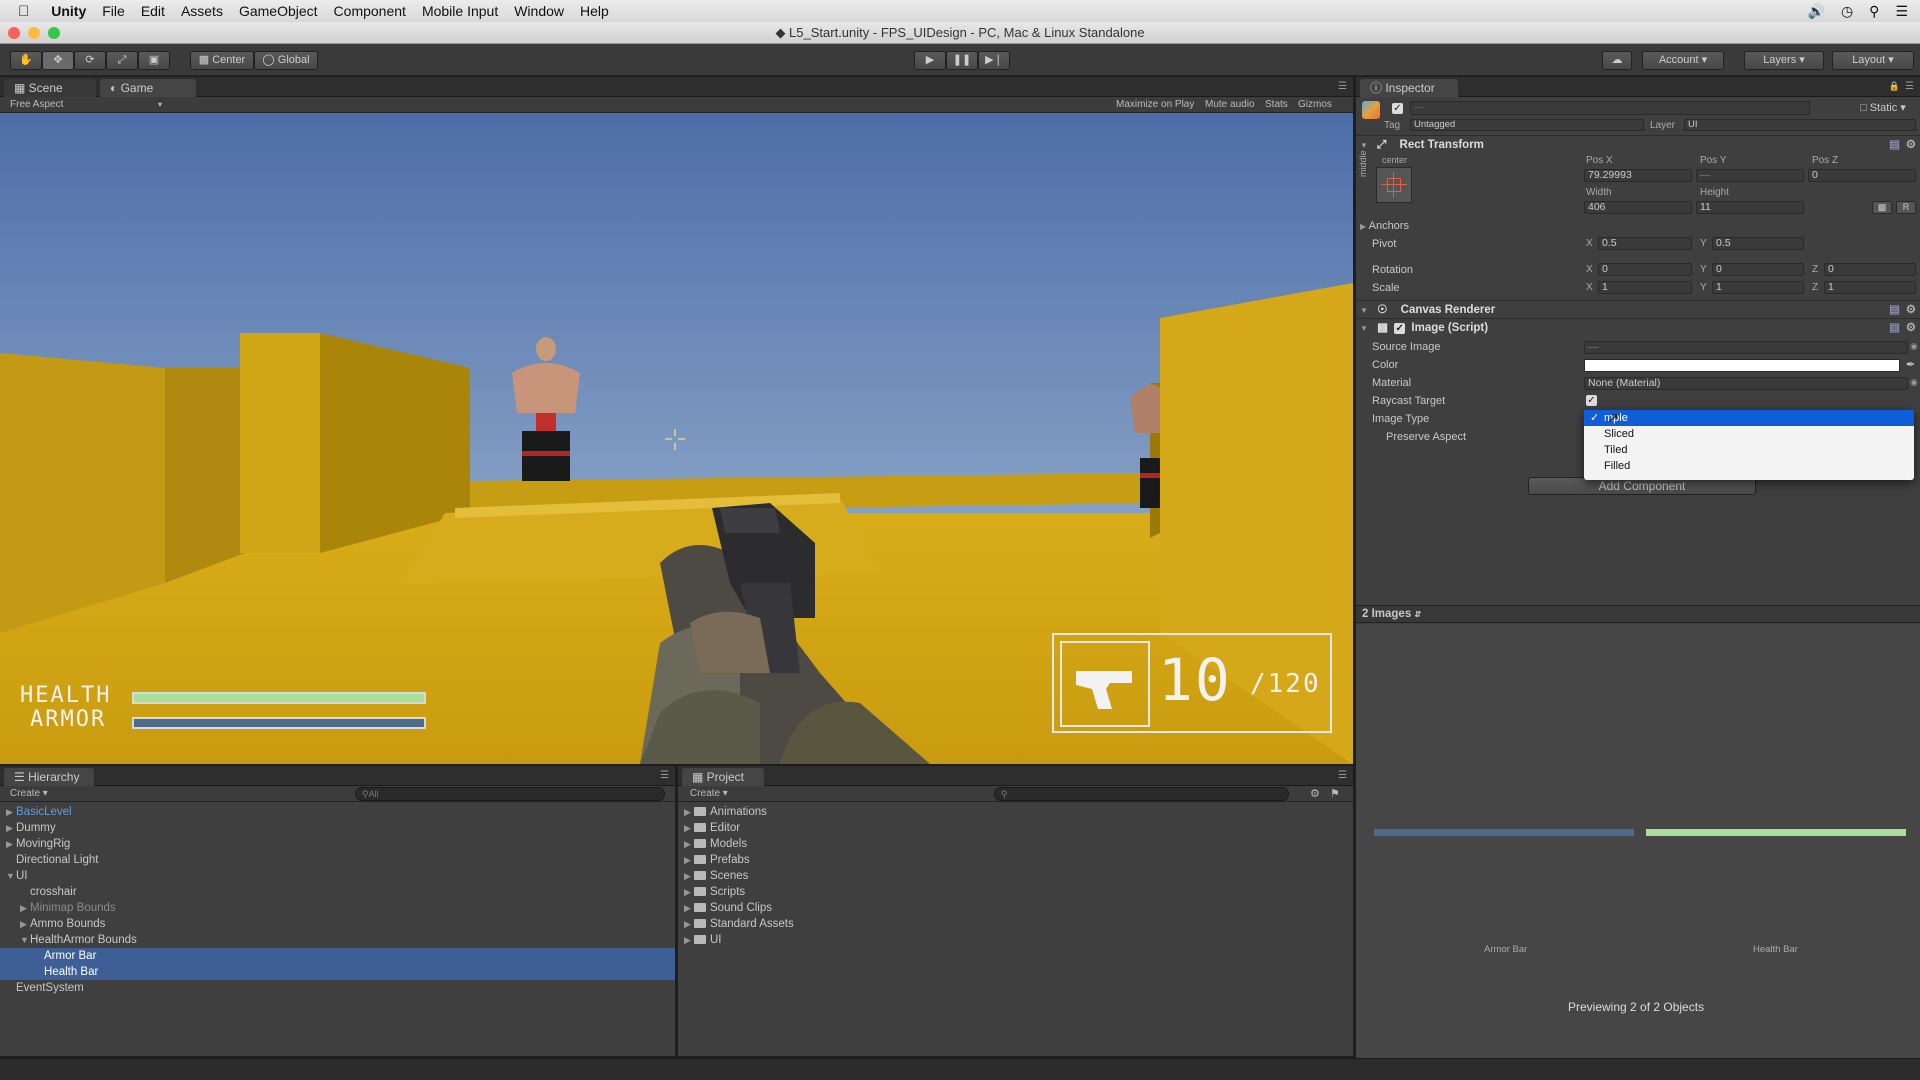 The image size is (1920, 1080). I want to click on project-folder: ▶ Models, so click(712, 844).